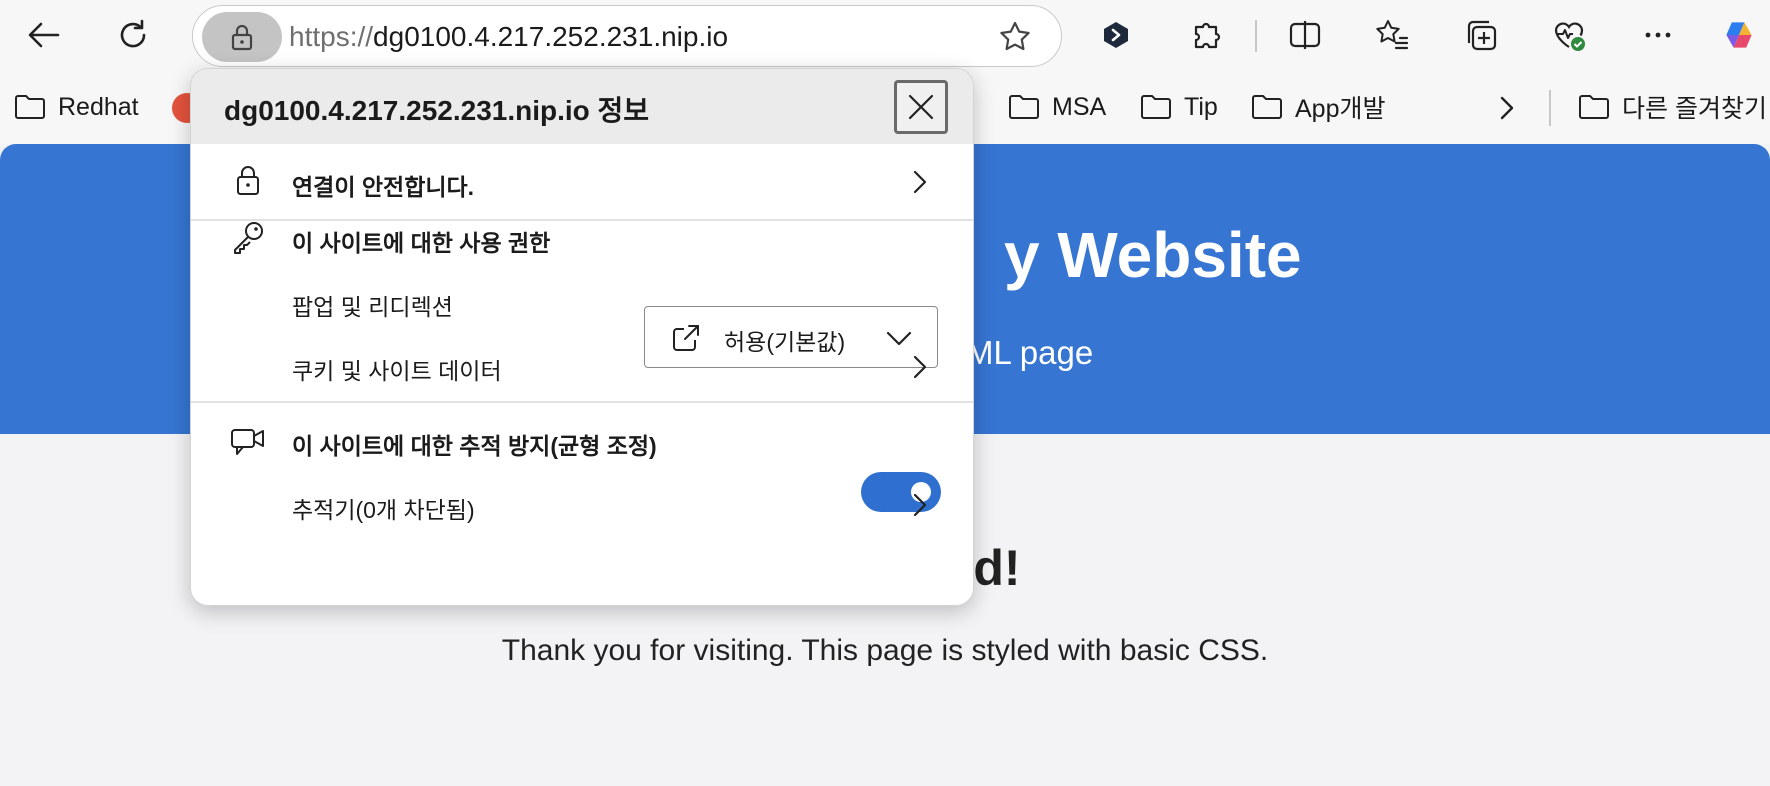 This screenshot has width=1770, height=786. I want to click on extension-button, so click(1116, 35).